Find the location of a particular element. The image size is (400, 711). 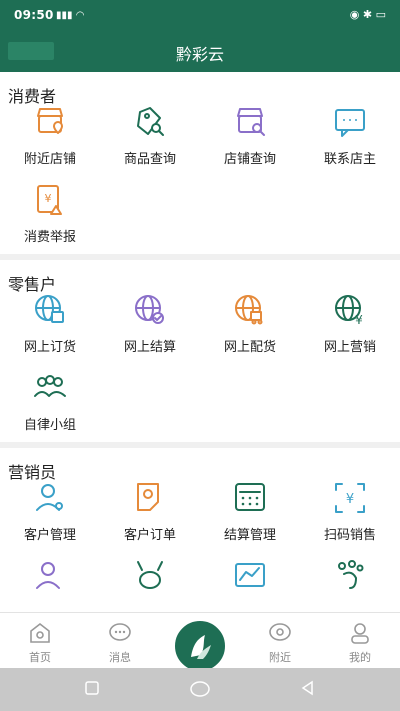

function-item: 结算管理 is located at coordinates (250, 513).